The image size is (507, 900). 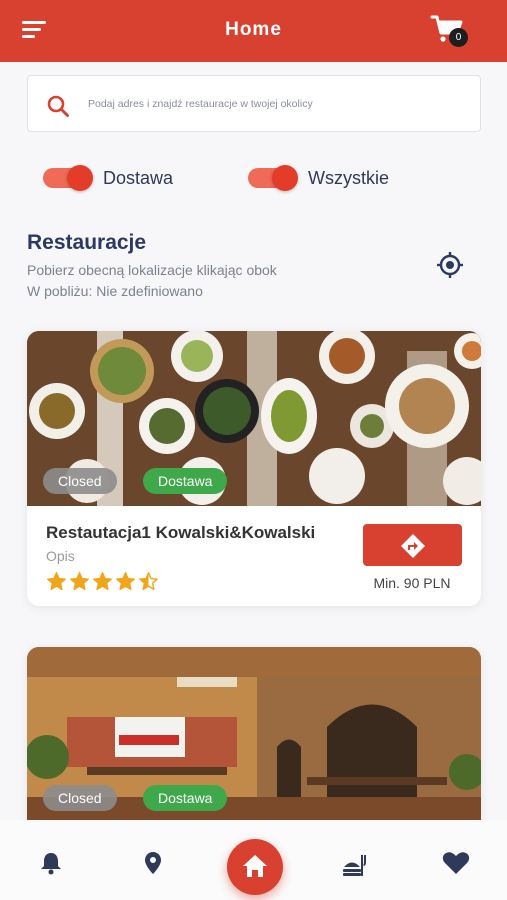 I want to click on min-order: Min. 90 PLN, so click(x=412, y=583).